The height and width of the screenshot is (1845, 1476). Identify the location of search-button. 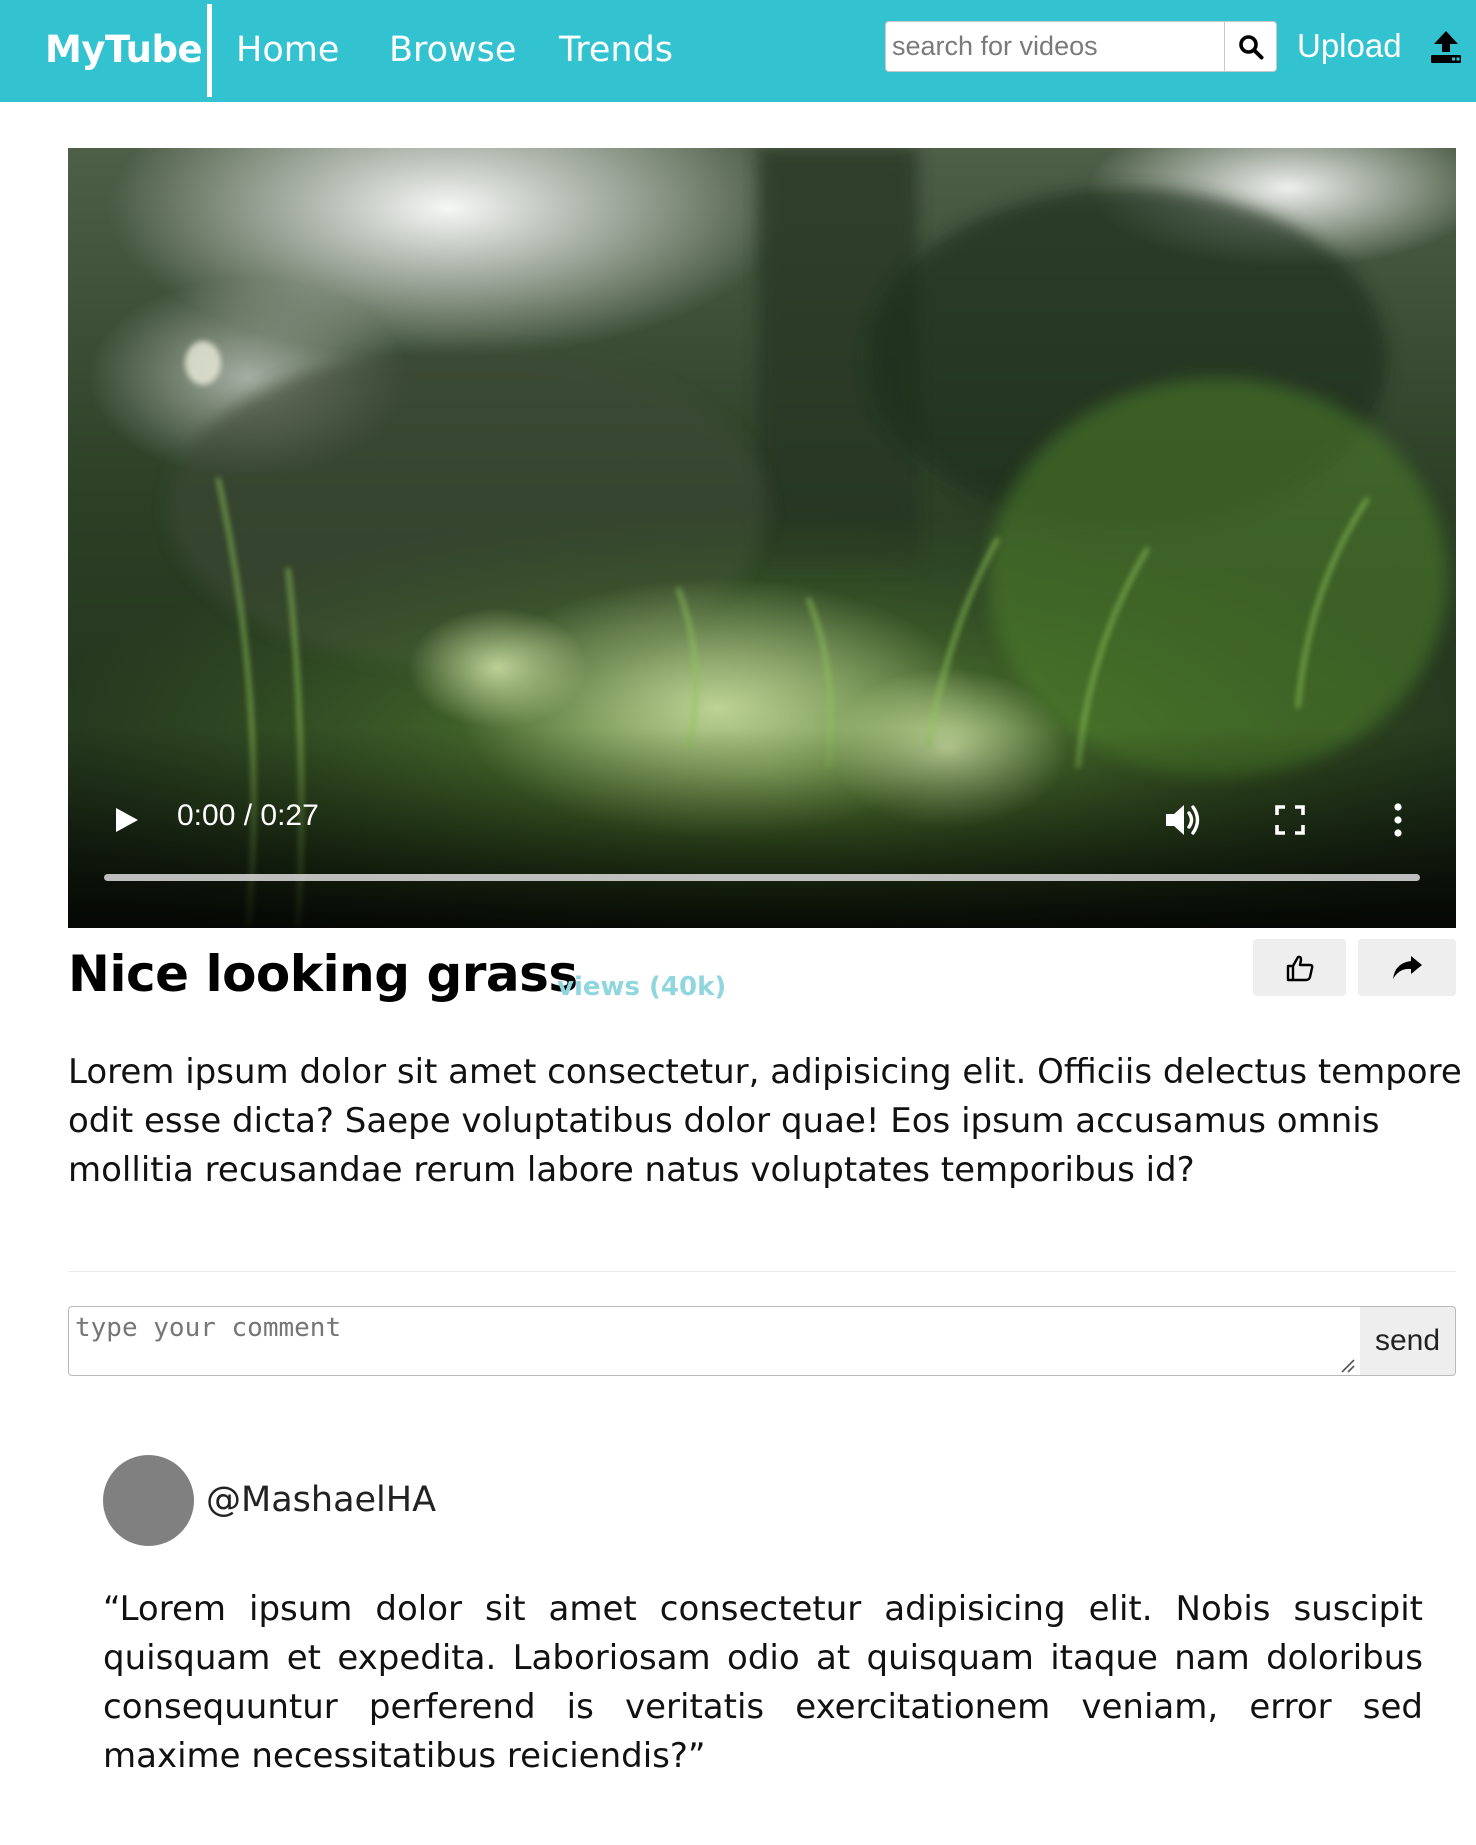
(1250, 46).